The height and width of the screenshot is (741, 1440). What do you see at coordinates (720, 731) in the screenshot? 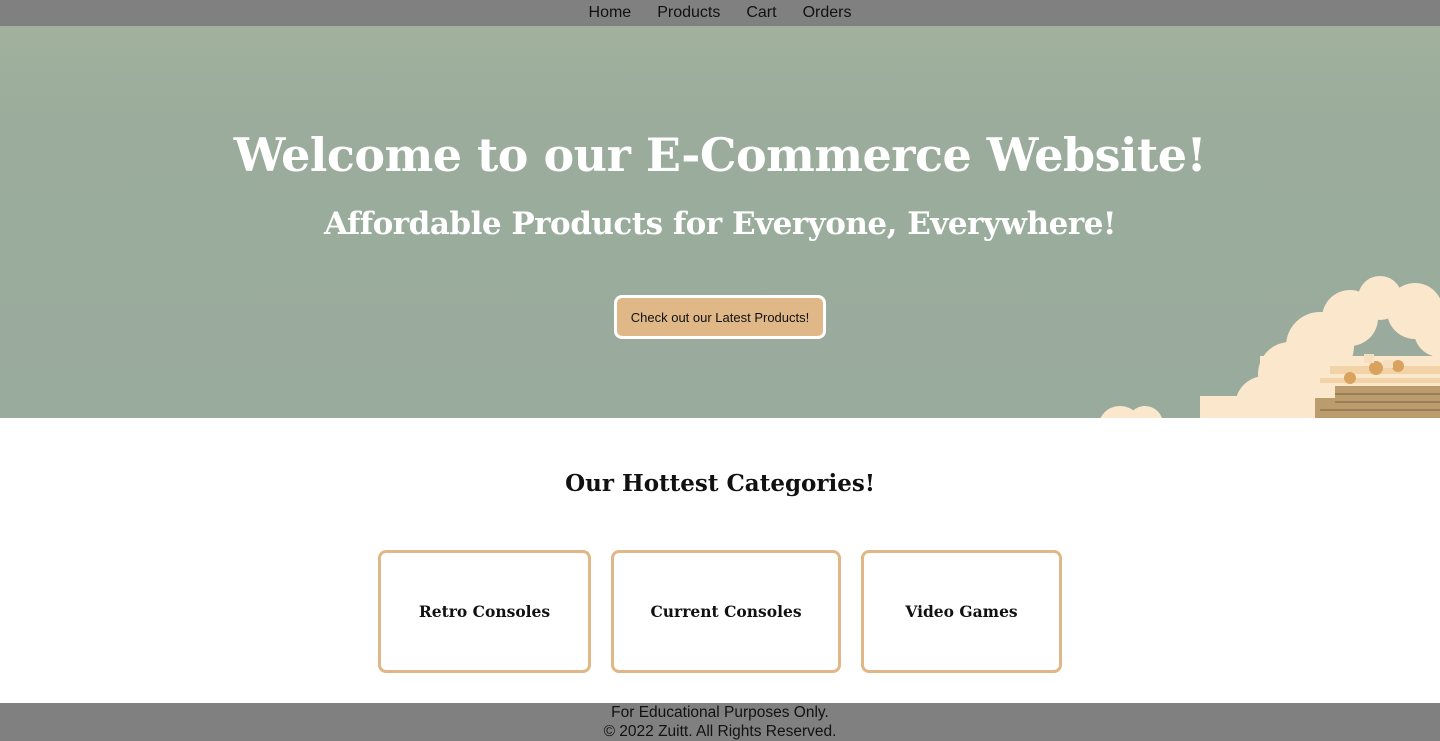
I see `footer-copyright: © 2022 Zuitt. All Rights Reserved.` at bounding box center [720, 731].